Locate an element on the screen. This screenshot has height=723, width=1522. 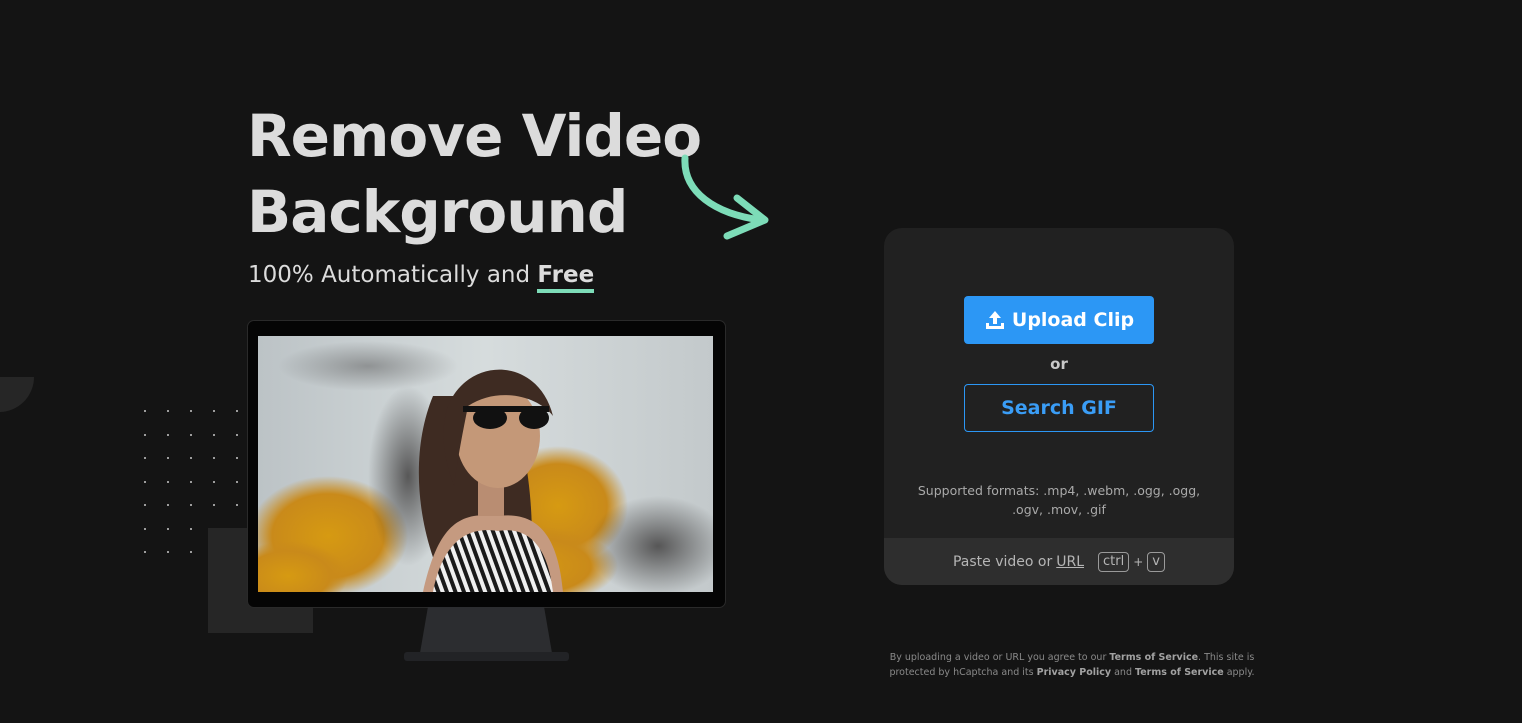
paste-bar: Paste video or URL ctrl + v is located at coordinates (1059, 561).